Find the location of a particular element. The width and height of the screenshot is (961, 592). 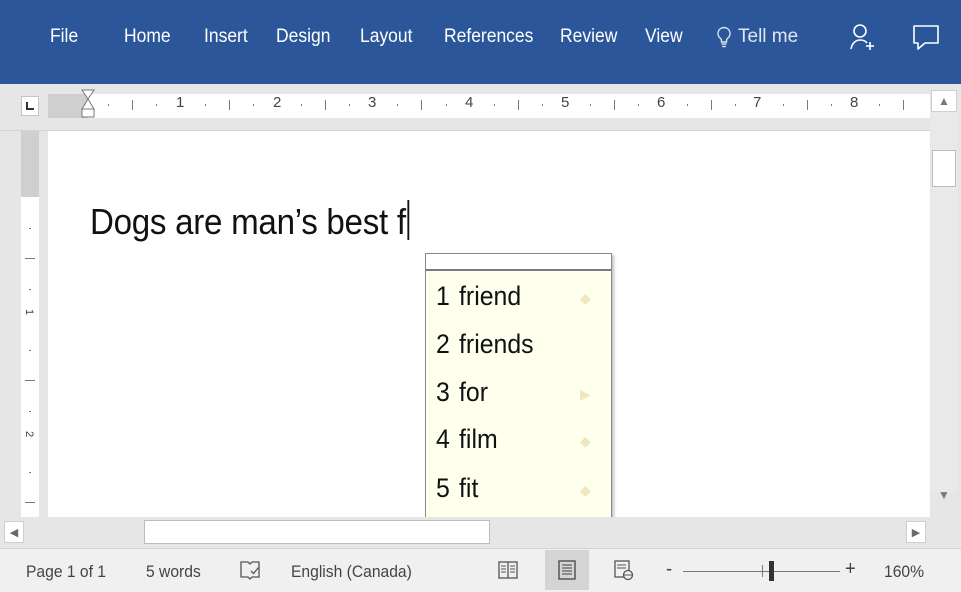

vertical-ruler-number: 1 is located at coordinates (29, 312).